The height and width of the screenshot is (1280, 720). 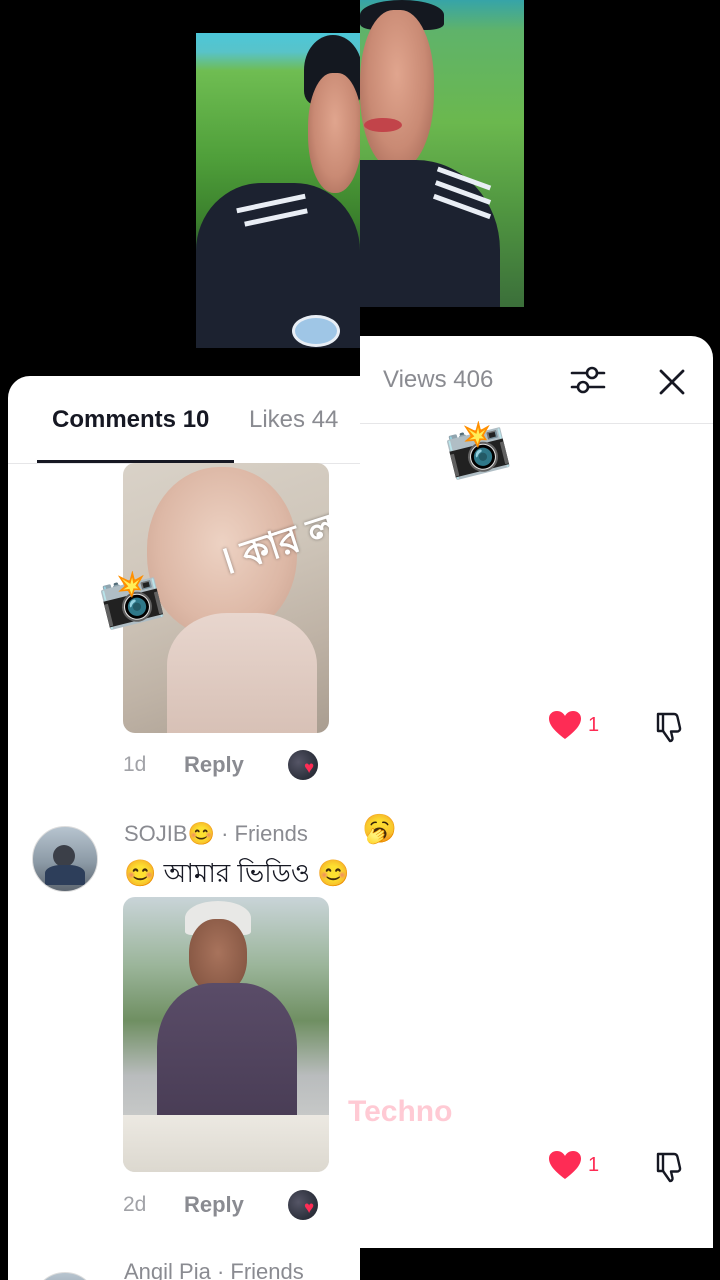 What do you see at coordinates (400, 1111) in the screenshot?
I see `watermark: Techno` at bounding box center [400, 1111].